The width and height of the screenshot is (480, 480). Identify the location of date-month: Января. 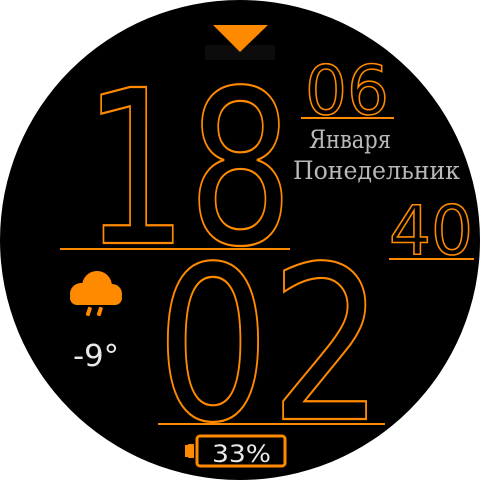
(350, 139).